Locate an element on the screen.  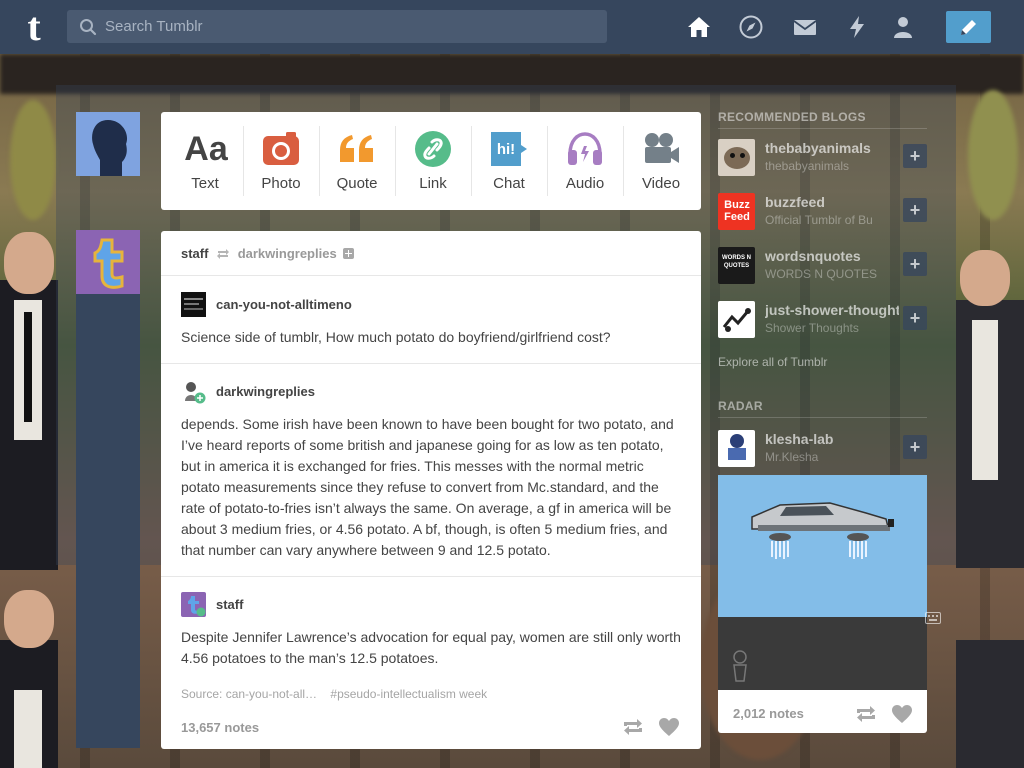
post-header: staff darkwingreplies is located at coordinates (268, 253).